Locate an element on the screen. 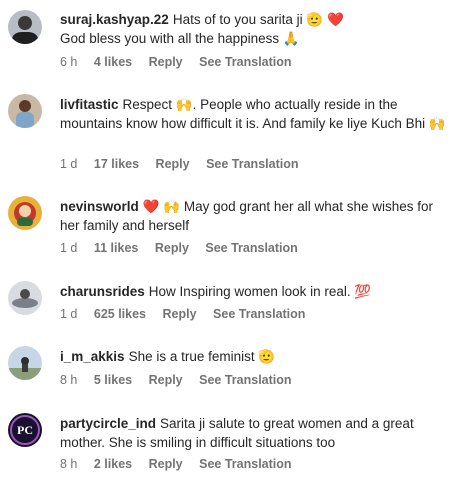 This screenshot has height=489, width=460. timestamp: 6 h is located at coordinates (69, 62).